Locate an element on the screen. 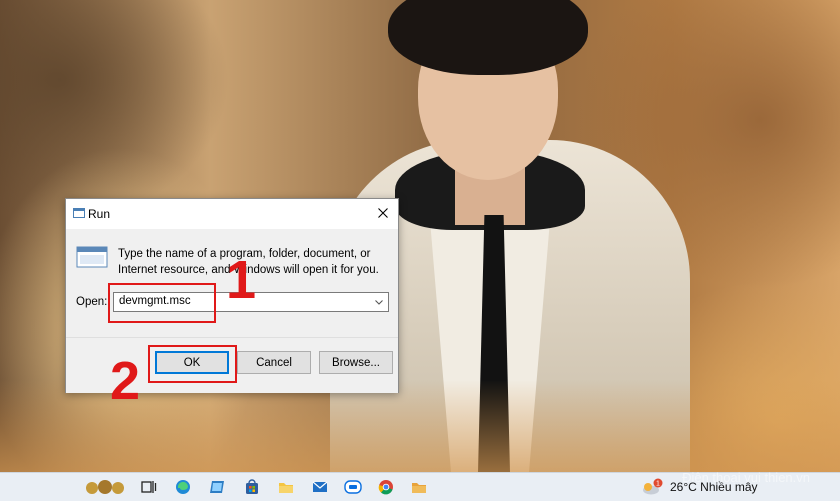  run-icon is located at coordinates (79, 213).